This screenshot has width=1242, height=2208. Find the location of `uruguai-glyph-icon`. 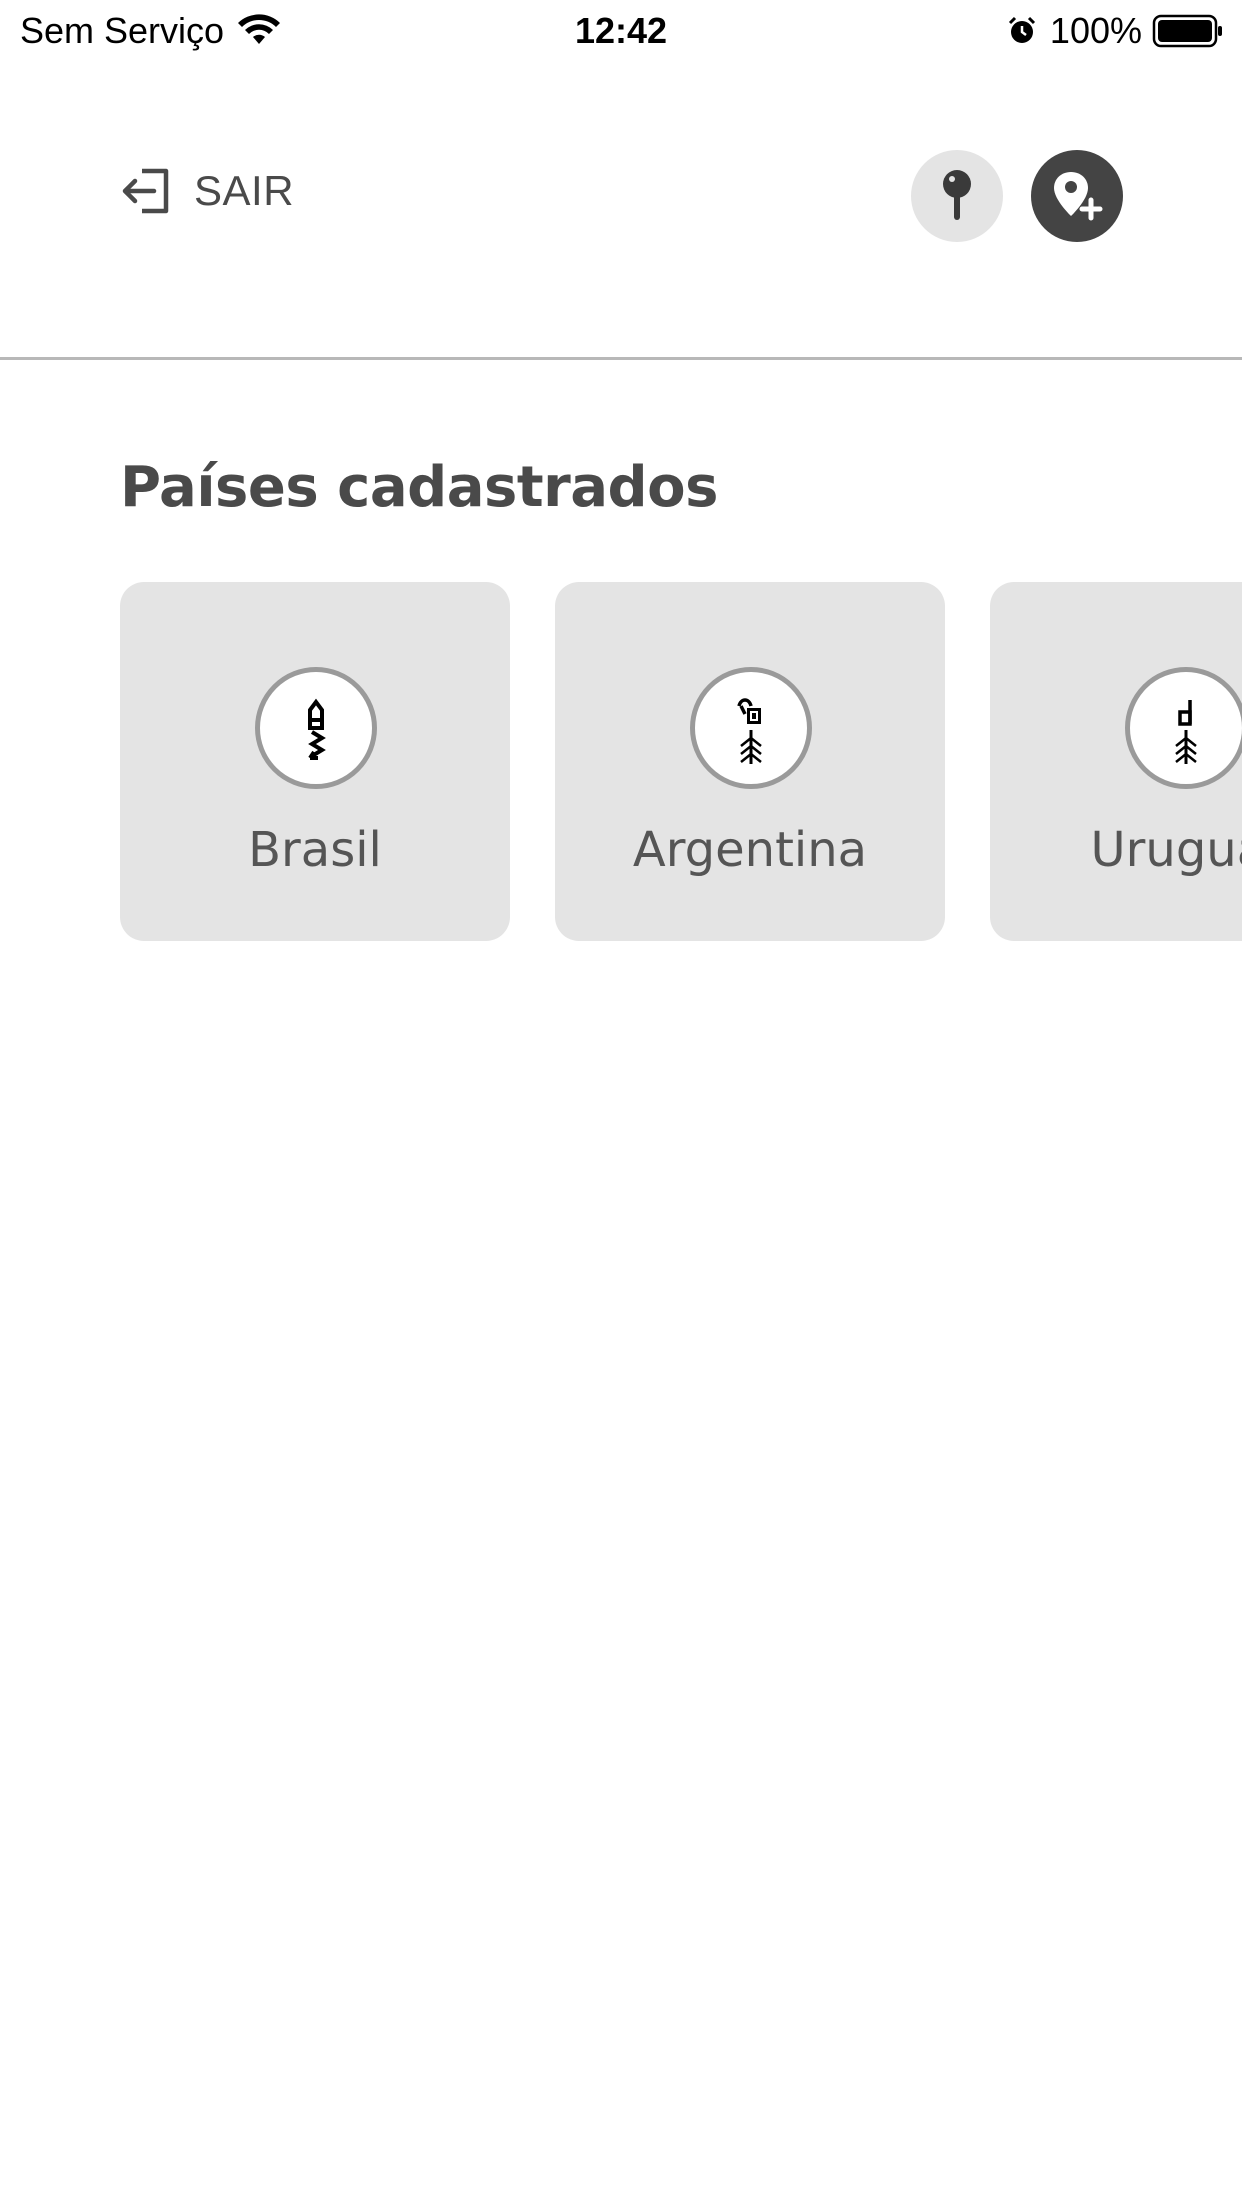

uruguai-glyph-icon is located at coordinates (1183, 728).